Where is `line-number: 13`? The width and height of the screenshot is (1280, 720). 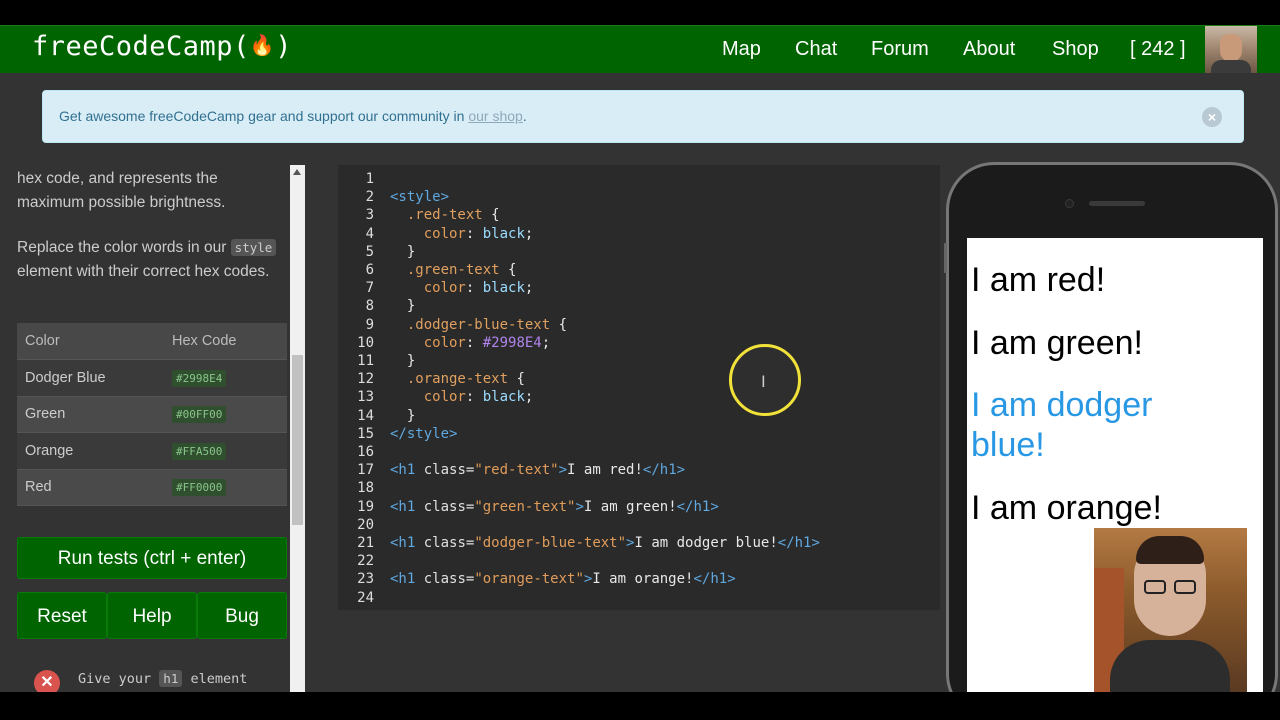
line-number: 13 is located at coordinates (365, 397).